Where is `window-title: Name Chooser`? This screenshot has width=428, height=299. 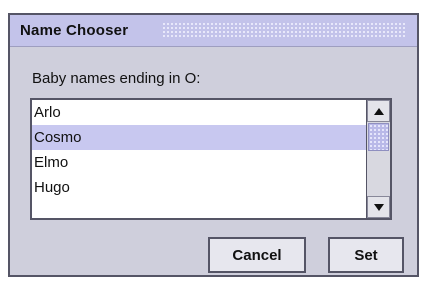 window-title: Name Chooser is located at coordinates (74, 30).